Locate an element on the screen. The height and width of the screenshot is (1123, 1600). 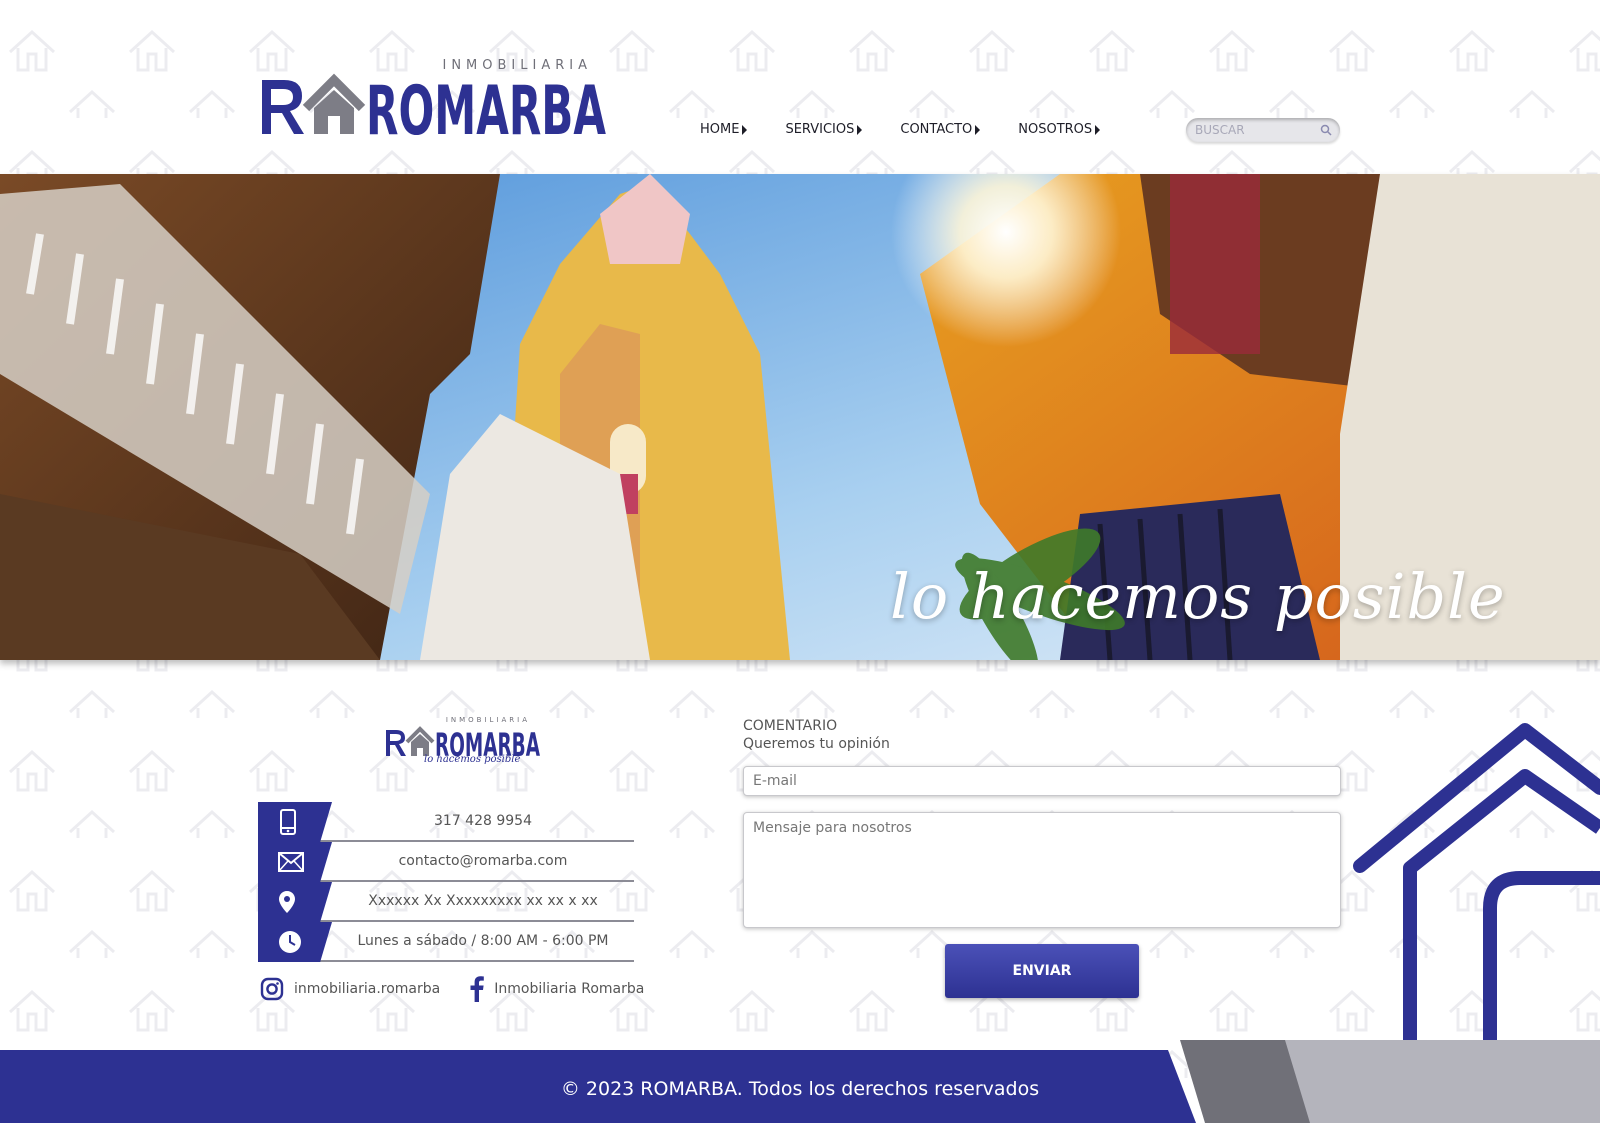
instagram-link: inmobiliaria.romarba is located at coordinates (350, 989).